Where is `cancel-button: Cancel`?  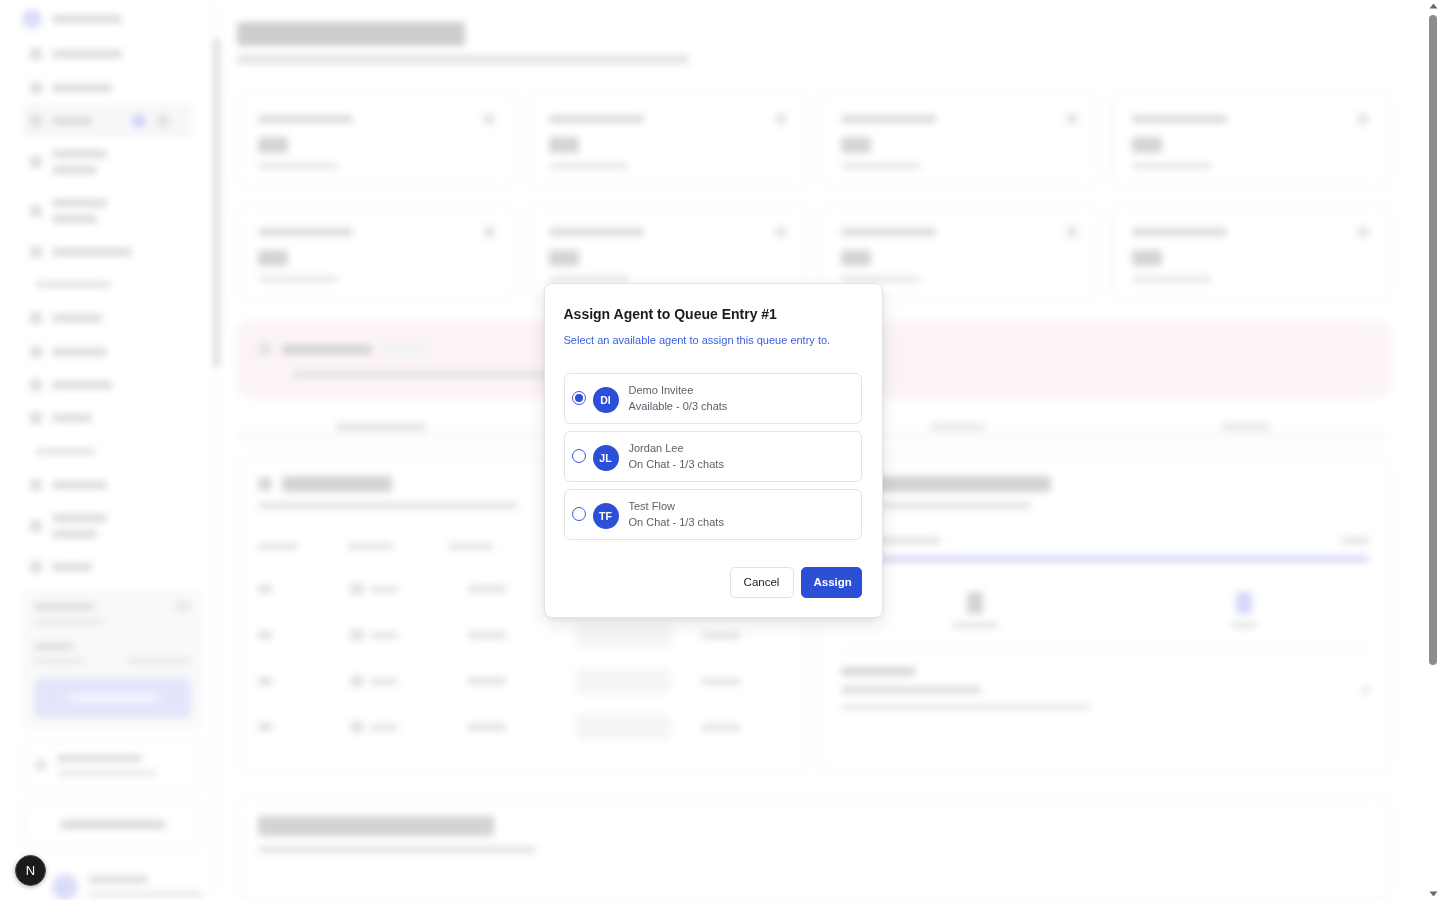
cancel-button: Cancel is located at coordinates (761, 582).